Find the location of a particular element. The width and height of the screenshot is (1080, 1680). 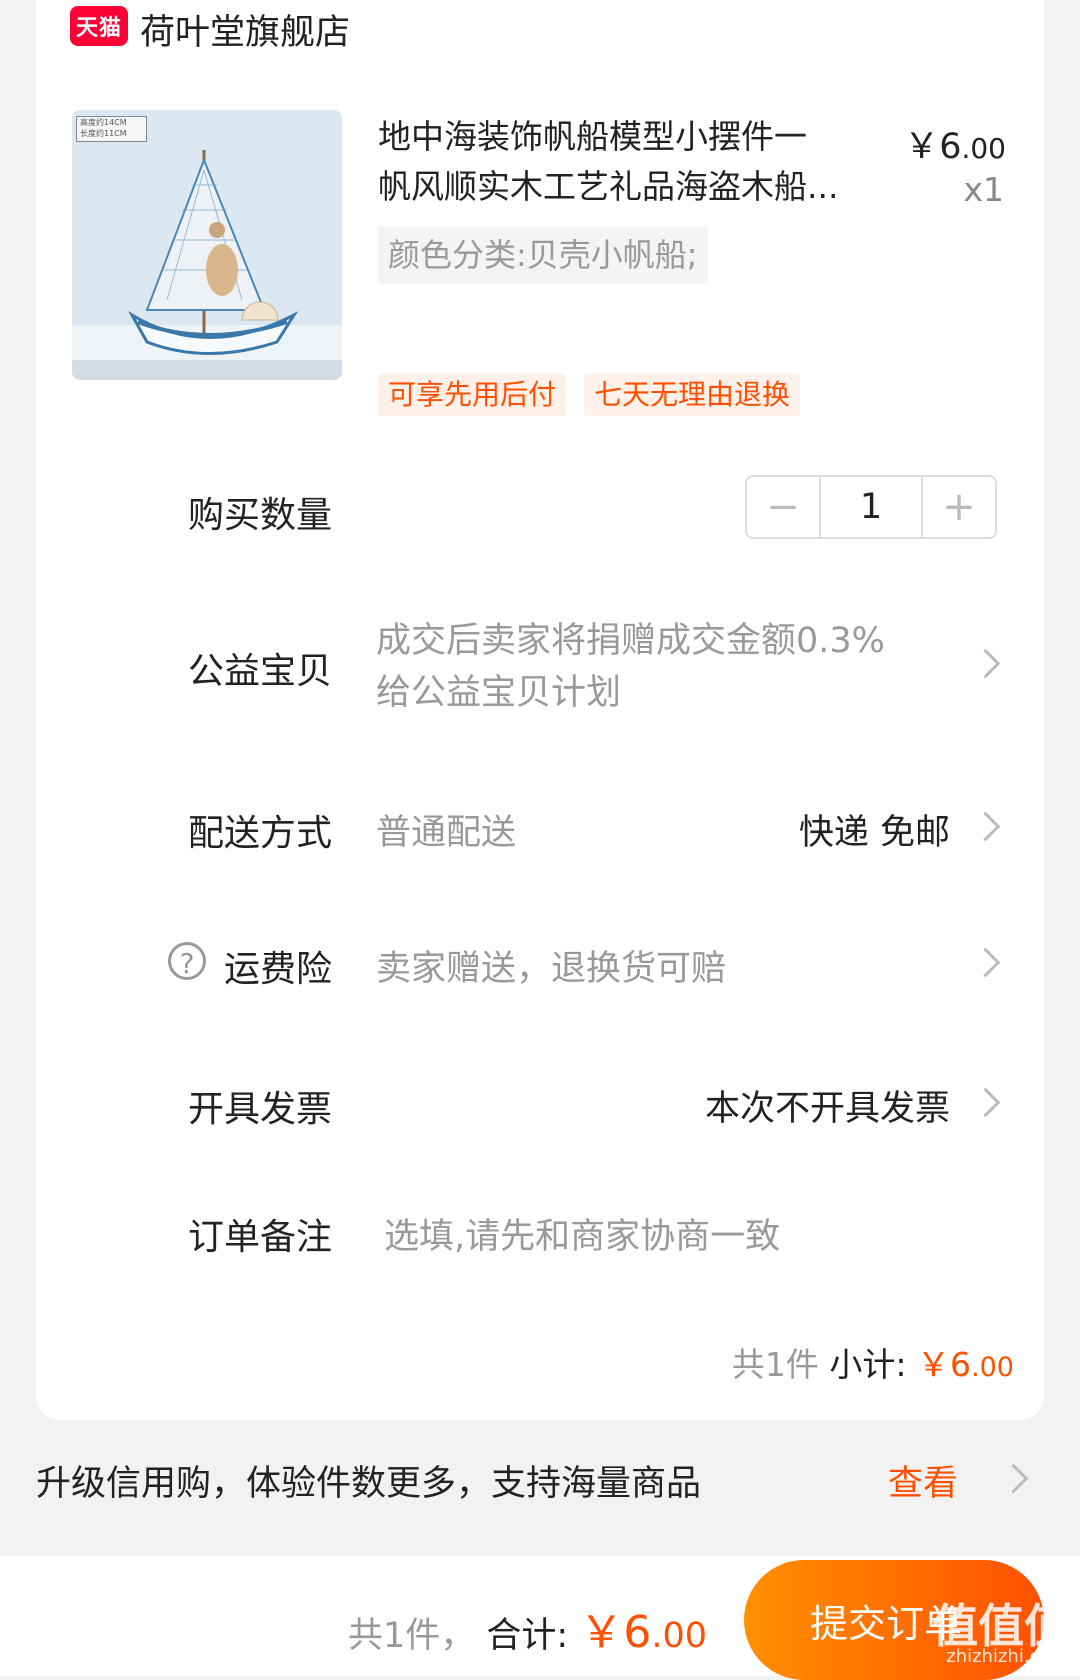

delivery-label: 配送方式 is located at coordinates (260, 833).